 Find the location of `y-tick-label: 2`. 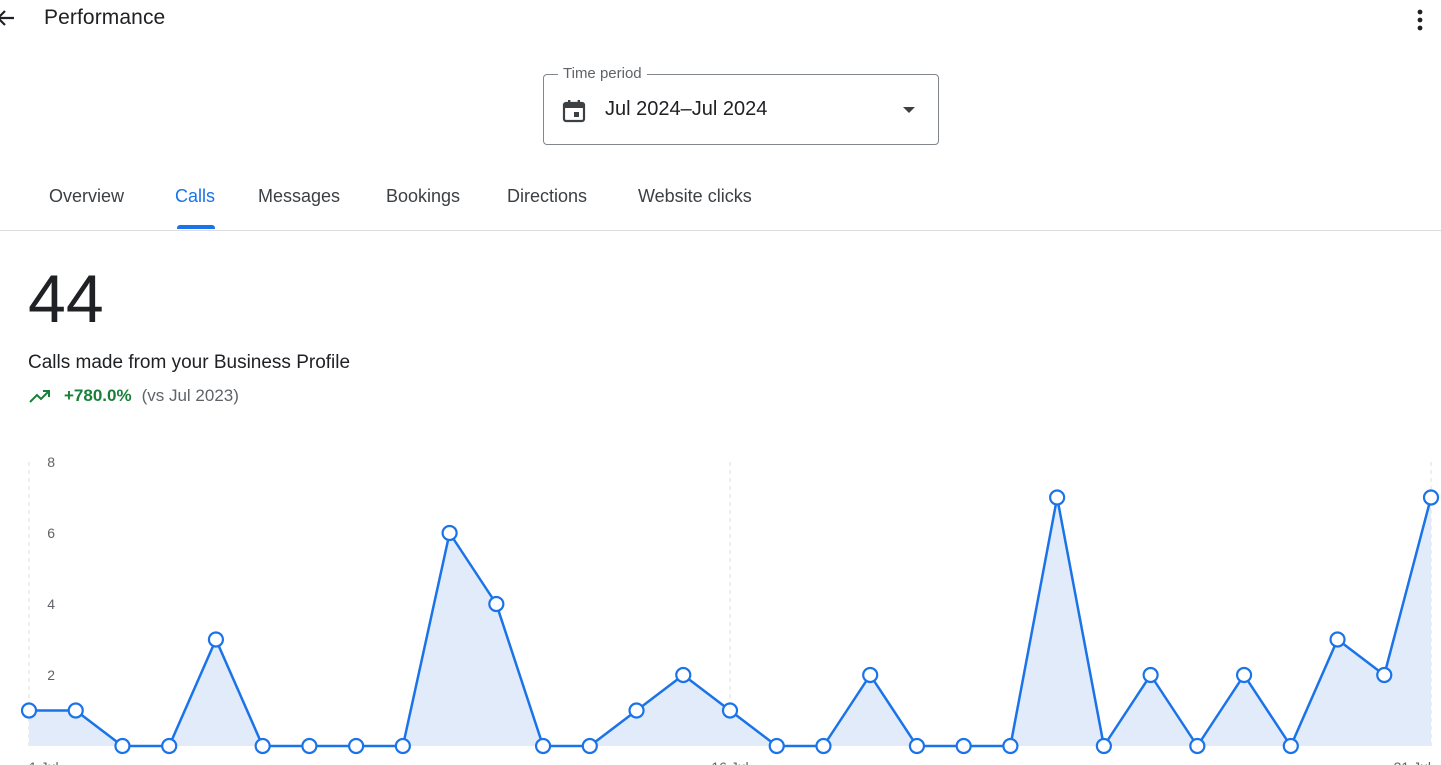

y-tick-label: 2 is located at coordinates (51, 675).